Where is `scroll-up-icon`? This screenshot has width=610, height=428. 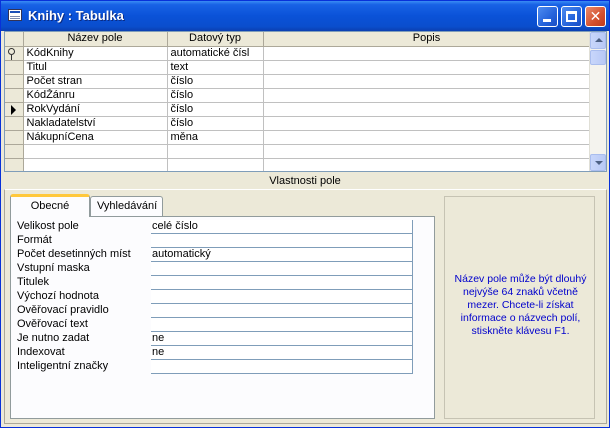
scroll-up-icon is located at coordinates (598, 40).